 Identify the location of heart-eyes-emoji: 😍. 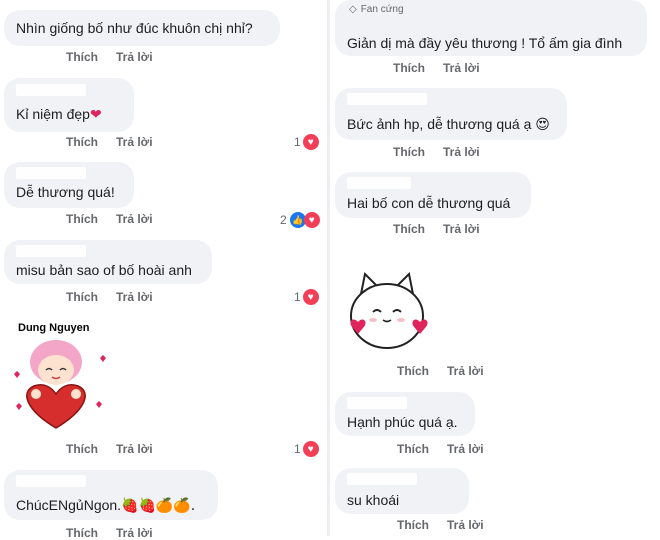
(542, 125).